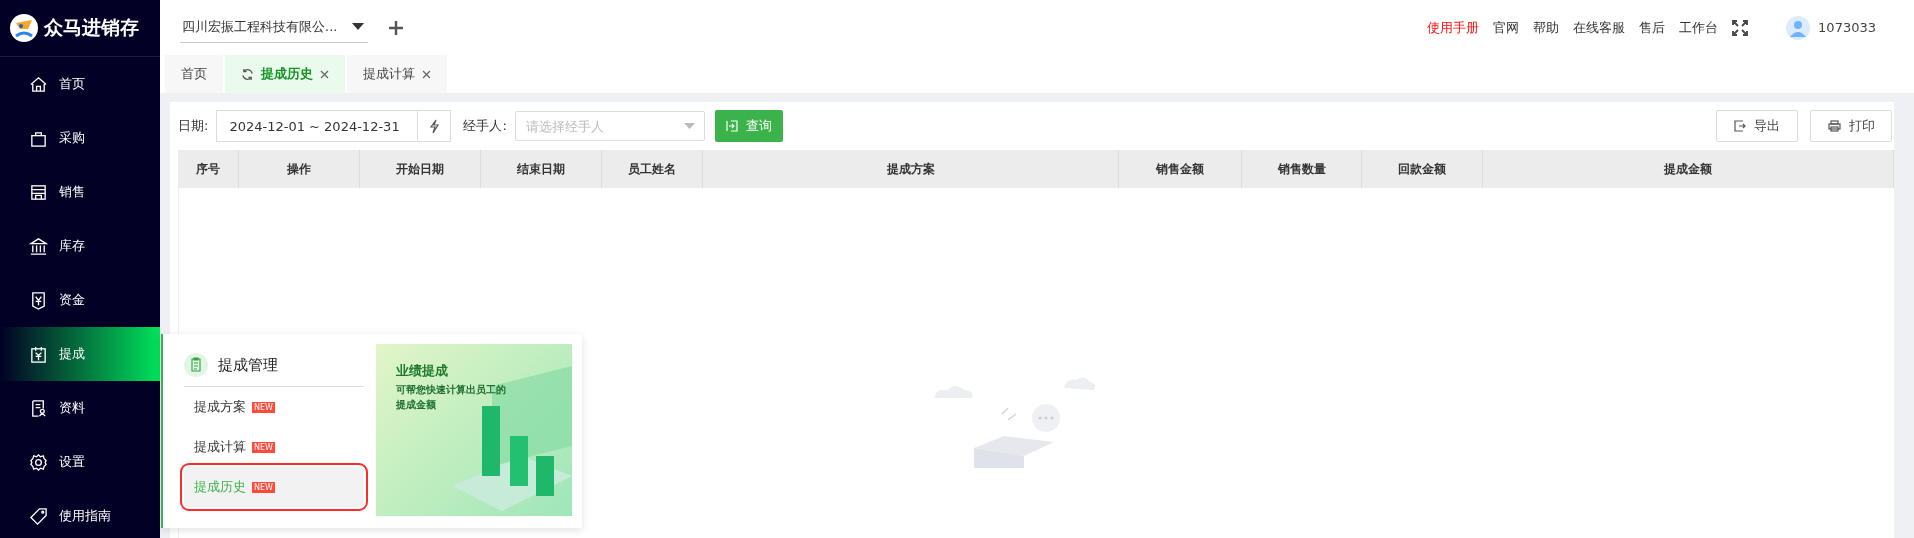 The width and height of the screenshot is (1914, 538). What do you see at coordinates (1740, 126) in the screenshot?
I see `export-icon` at bounding box center [1740, 126].